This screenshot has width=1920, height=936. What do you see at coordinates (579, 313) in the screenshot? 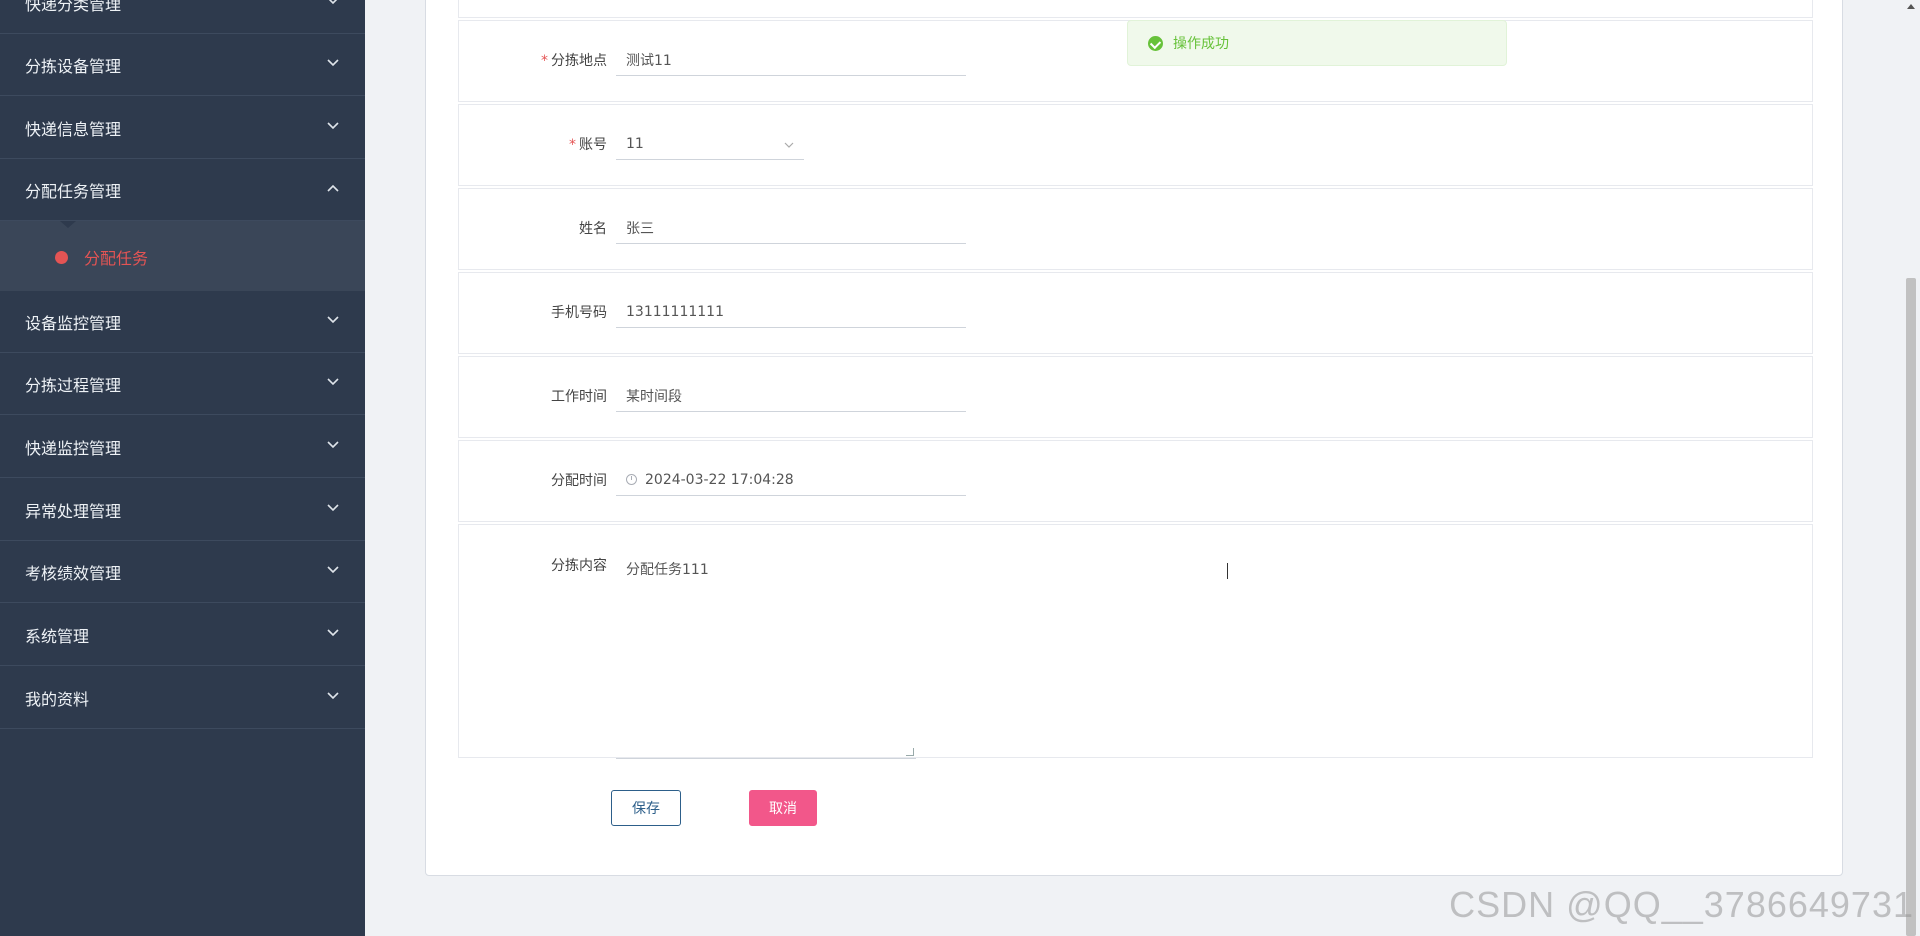
I see `phone-label: 手机号码` at bounding box center [579, 313].